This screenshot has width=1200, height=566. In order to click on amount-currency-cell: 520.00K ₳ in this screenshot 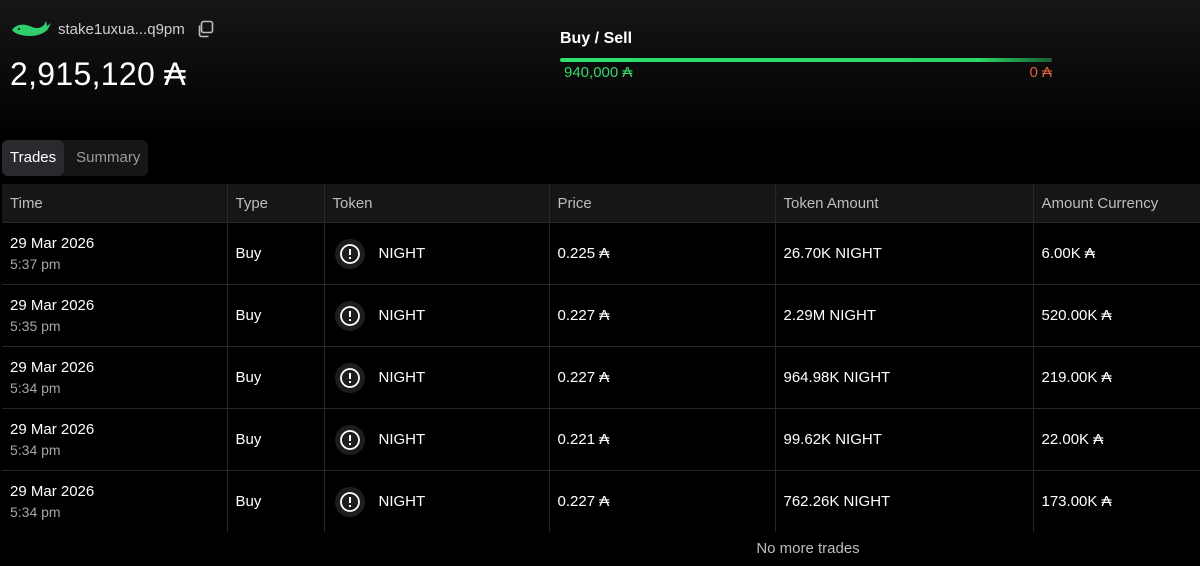, I will do `click(1116, 315)`.